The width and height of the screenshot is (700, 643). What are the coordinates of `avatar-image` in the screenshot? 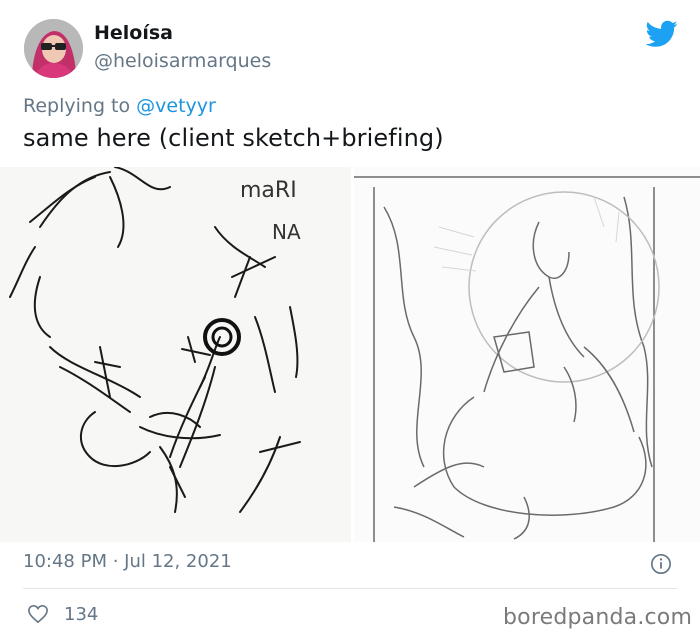 It's located at (53, 48).